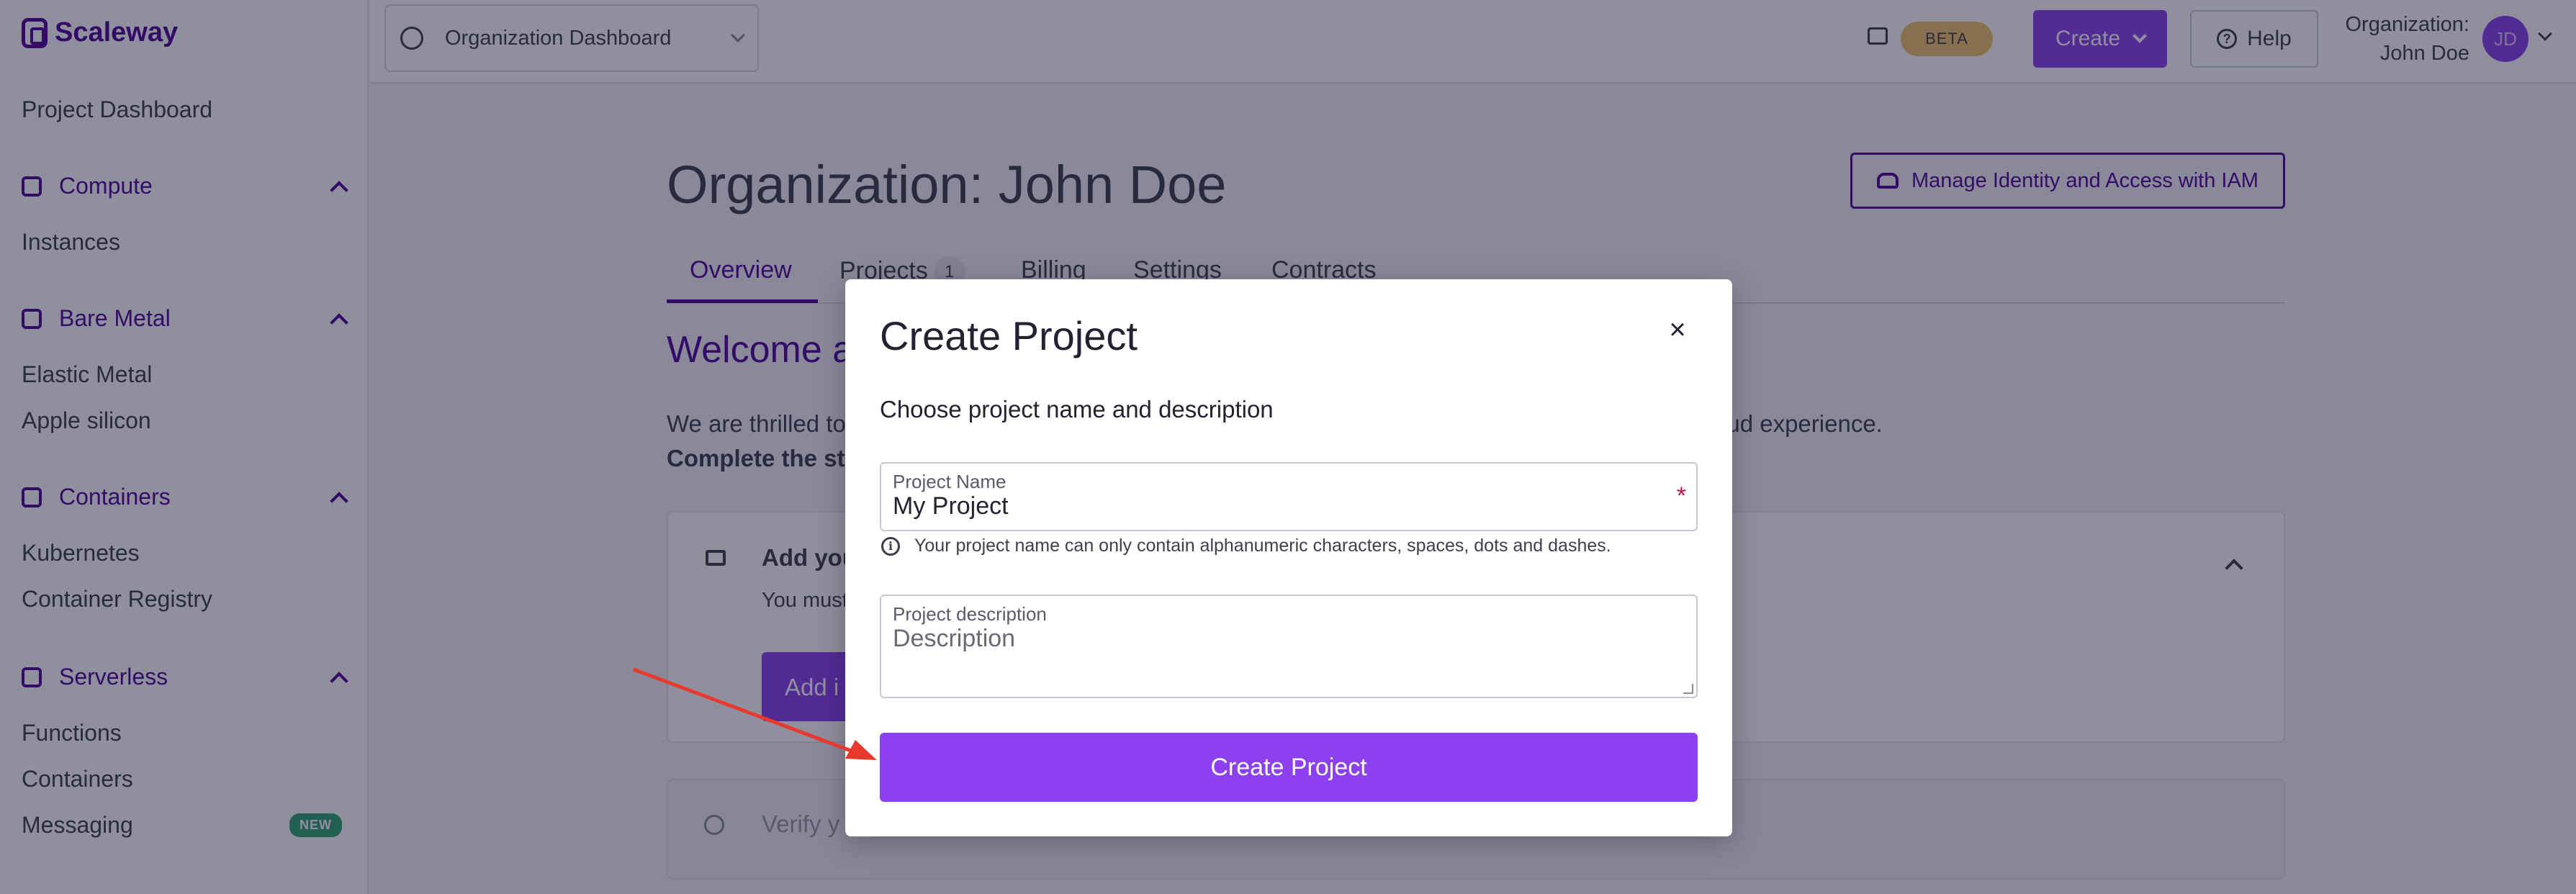 This screenshot has width=2576, height=894. Describe the element at coordinates (1677, 330) in the screenshot. I see `close-icon: ×` at that location.